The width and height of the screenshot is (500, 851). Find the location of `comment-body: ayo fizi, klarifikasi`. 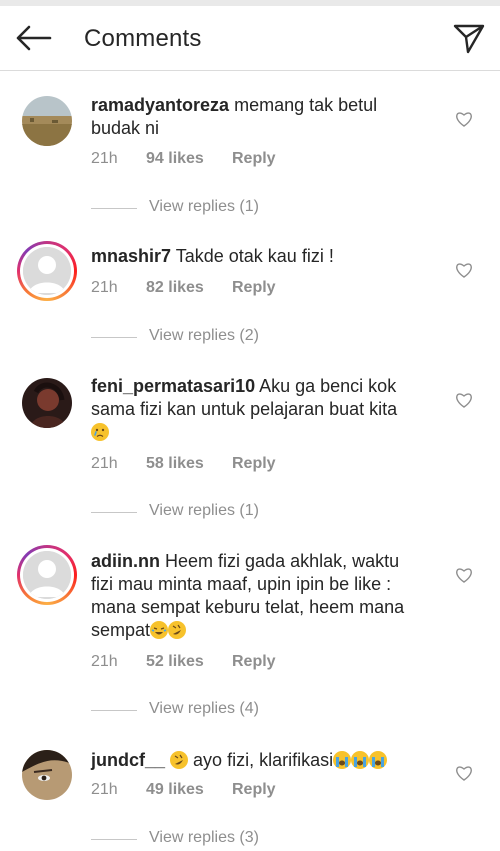

comment-body: ayo fizi, klarifikasi is located at coordinates (263, 760).